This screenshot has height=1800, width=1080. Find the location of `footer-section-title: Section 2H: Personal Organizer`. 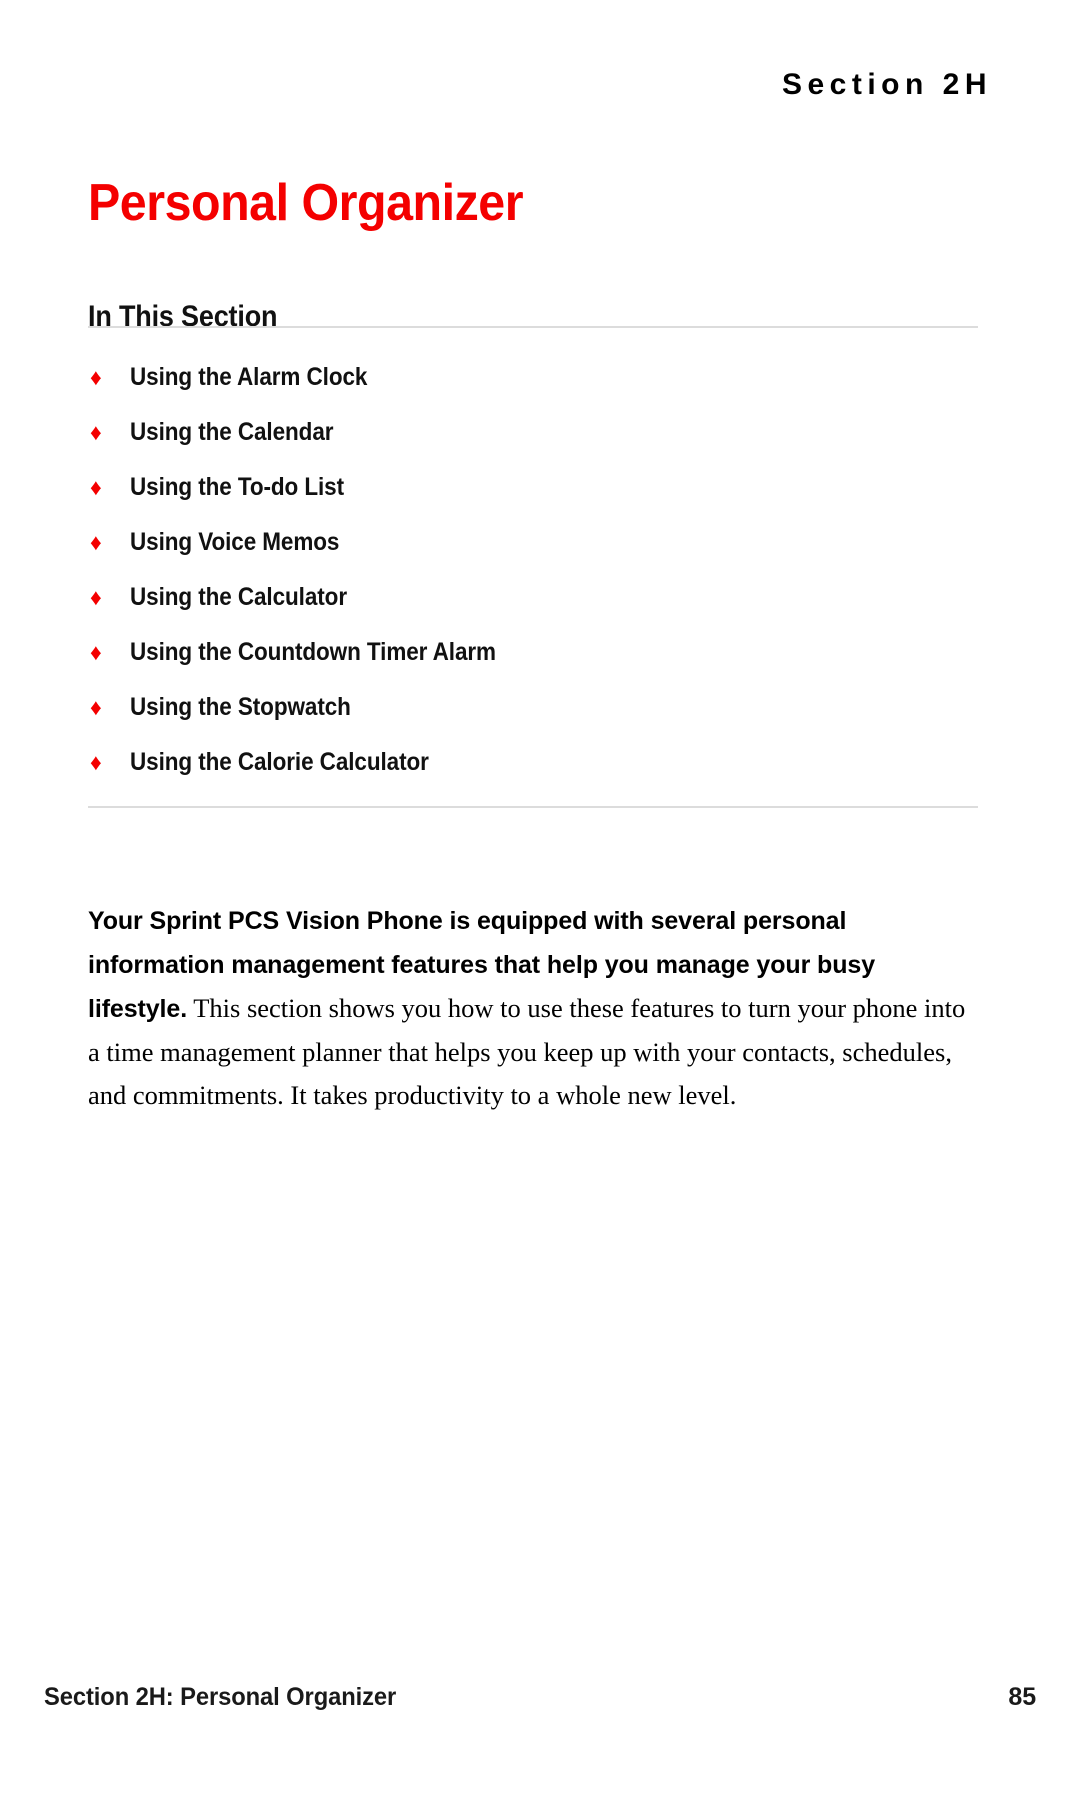

footer-section-title: Section 2H: Personal Organizer is located at coordinates (220, 1697).